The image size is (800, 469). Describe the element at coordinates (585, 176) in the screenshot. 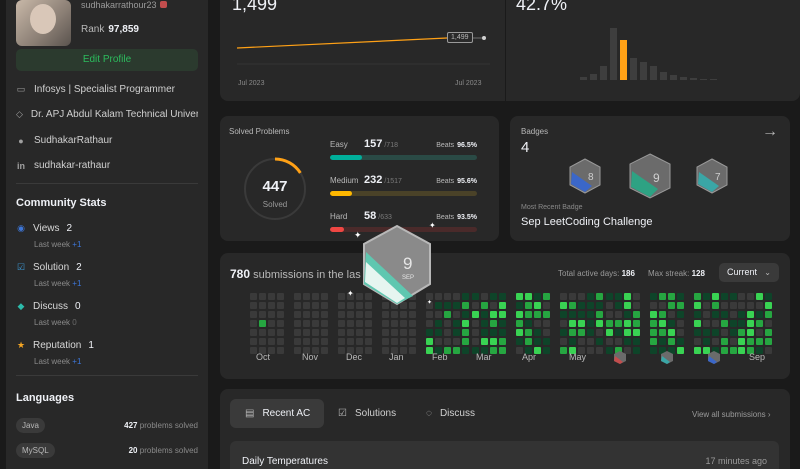

I see `badge-aug: 8` at that location.